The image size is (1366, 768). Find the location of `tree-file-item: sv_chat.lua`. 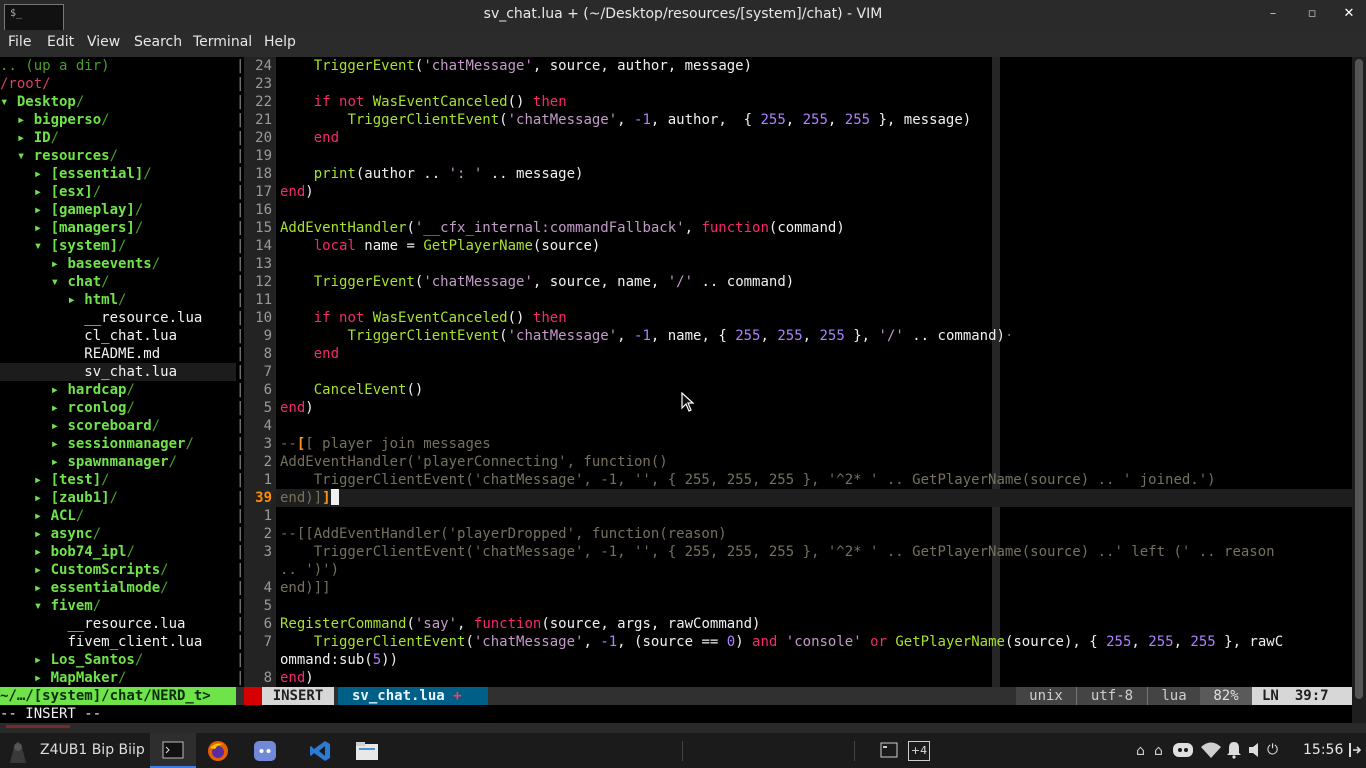

tree-file-item: sv_chat.lua is located at coordinates (118, 372).